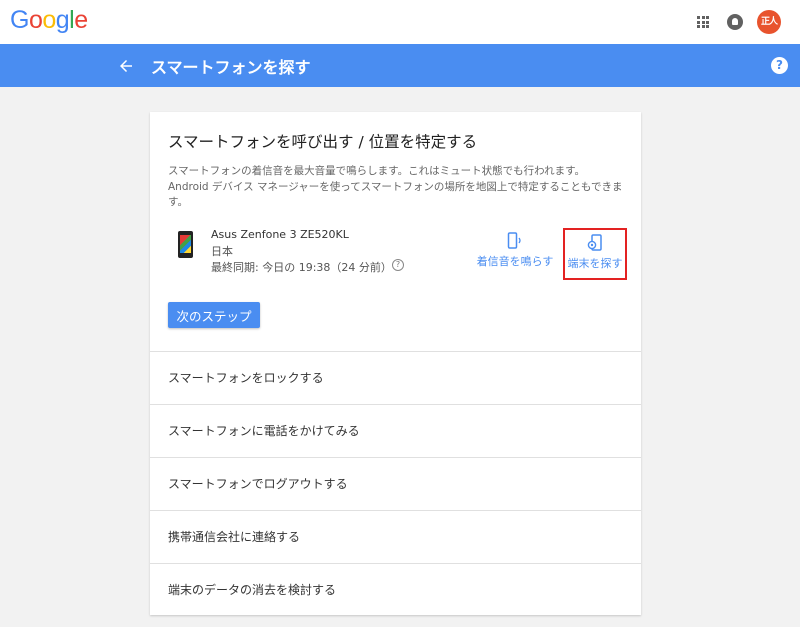  What do you see at coordinates (214, 315) in the screenshot?
I see `next-step-button: 次のステップ` at bounding box center [214, 315].